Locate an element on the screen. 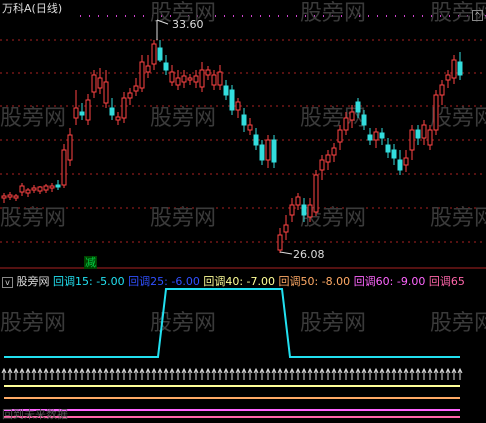 The image size is (486, 423). chevron-up-icon: ^ is located at coordinates (477, 12).